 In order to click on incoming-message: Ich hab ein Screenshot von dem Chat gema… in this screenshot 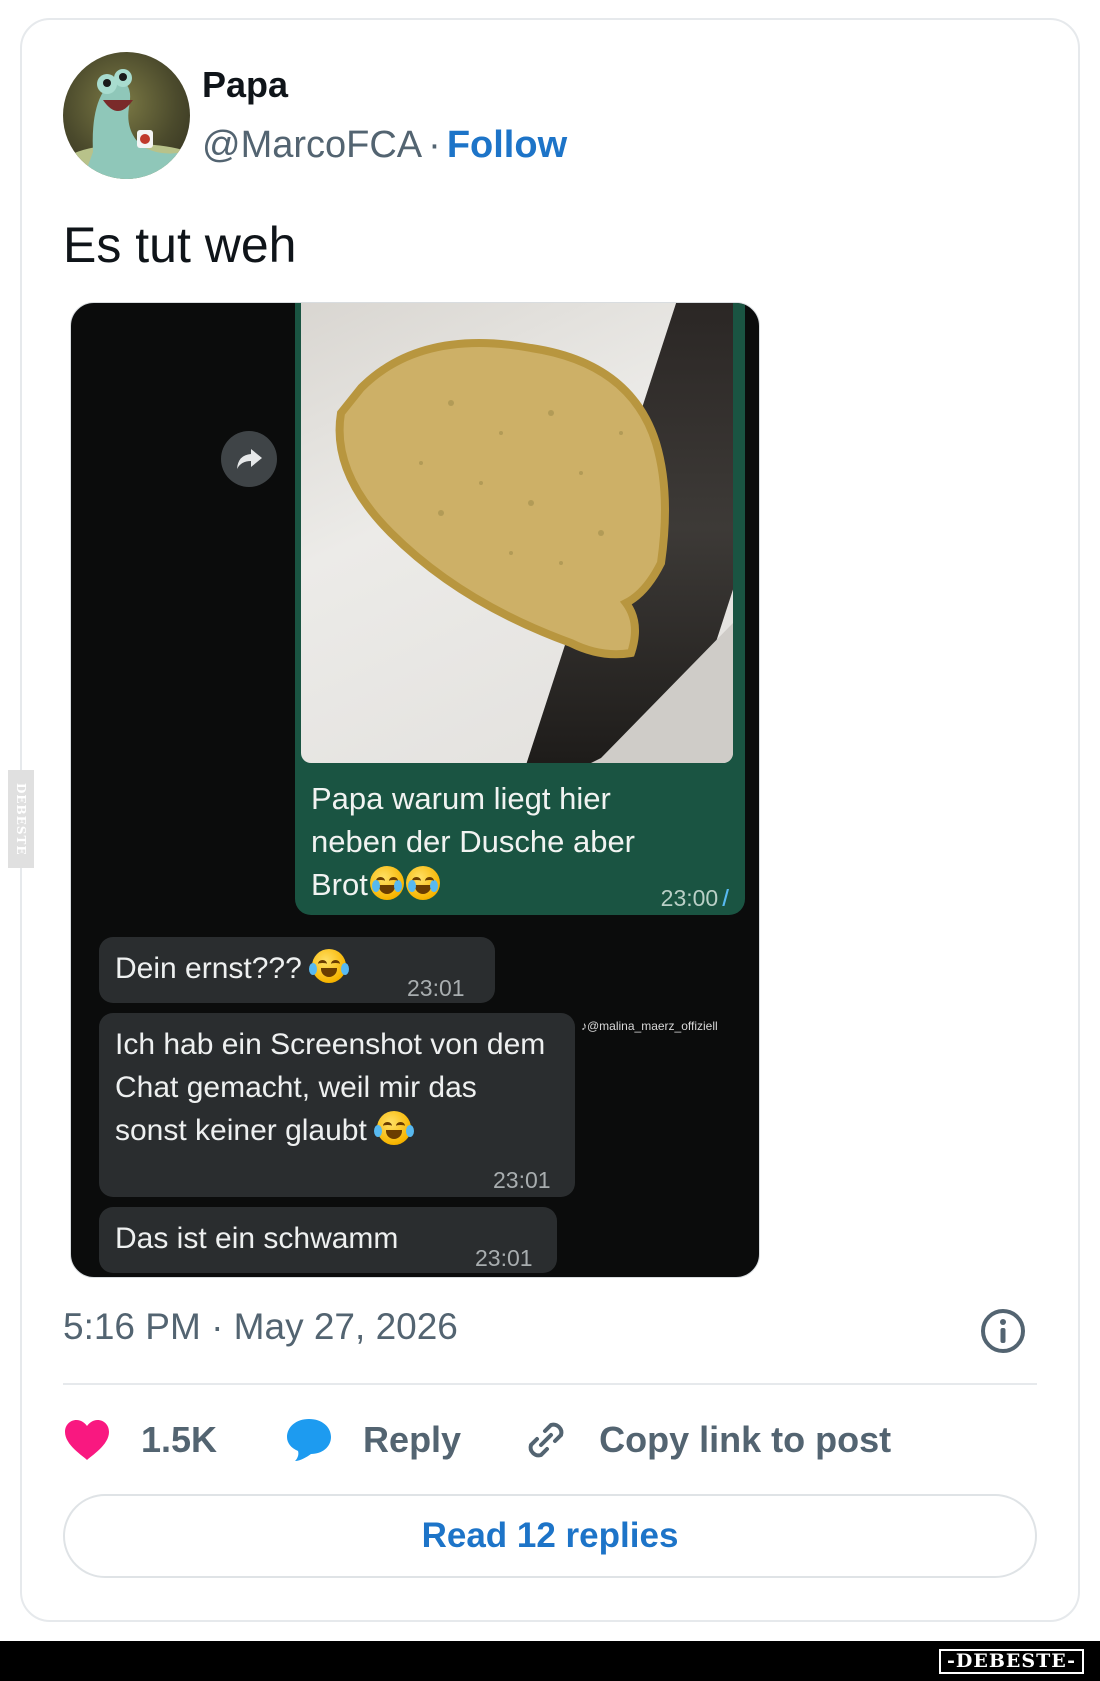, I will do `click(337, 1105)`.